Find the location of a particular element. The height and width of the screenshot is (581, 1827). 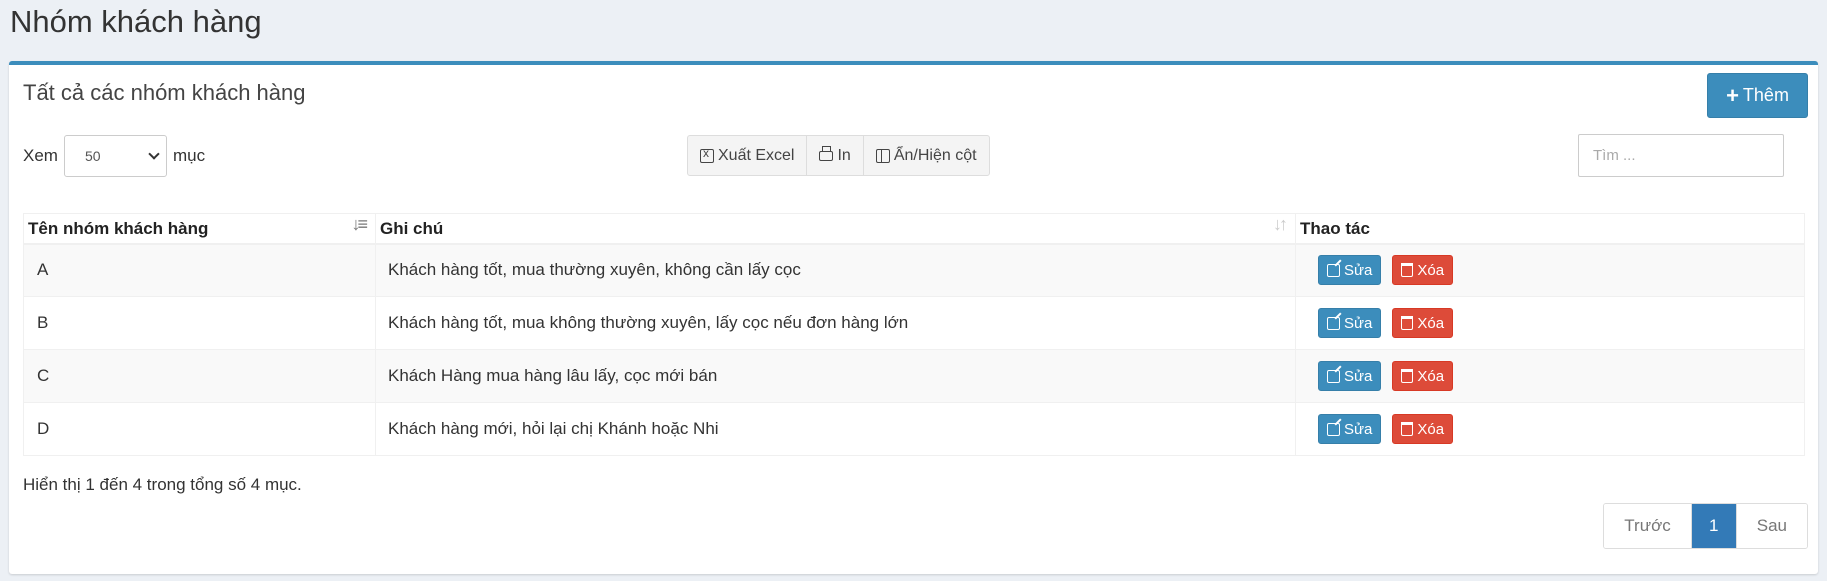

search-input is located at coordinates (1681, 155).